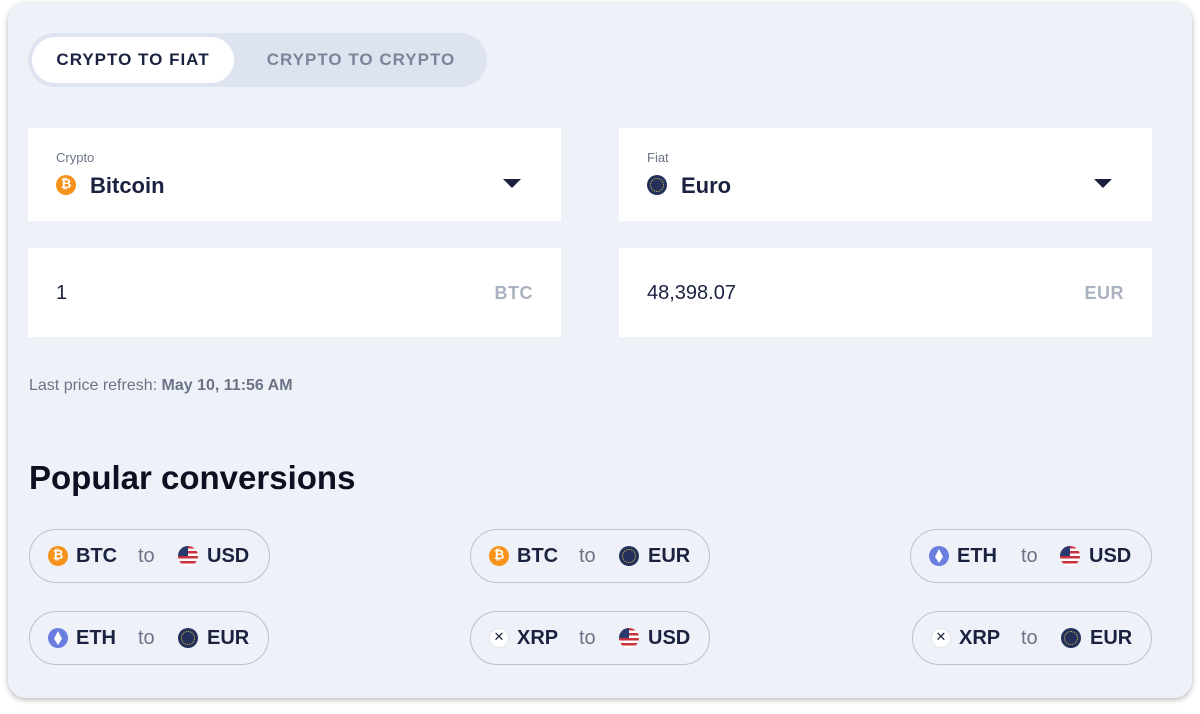  I want to click on fiat-amount-input, so click(837, 293).